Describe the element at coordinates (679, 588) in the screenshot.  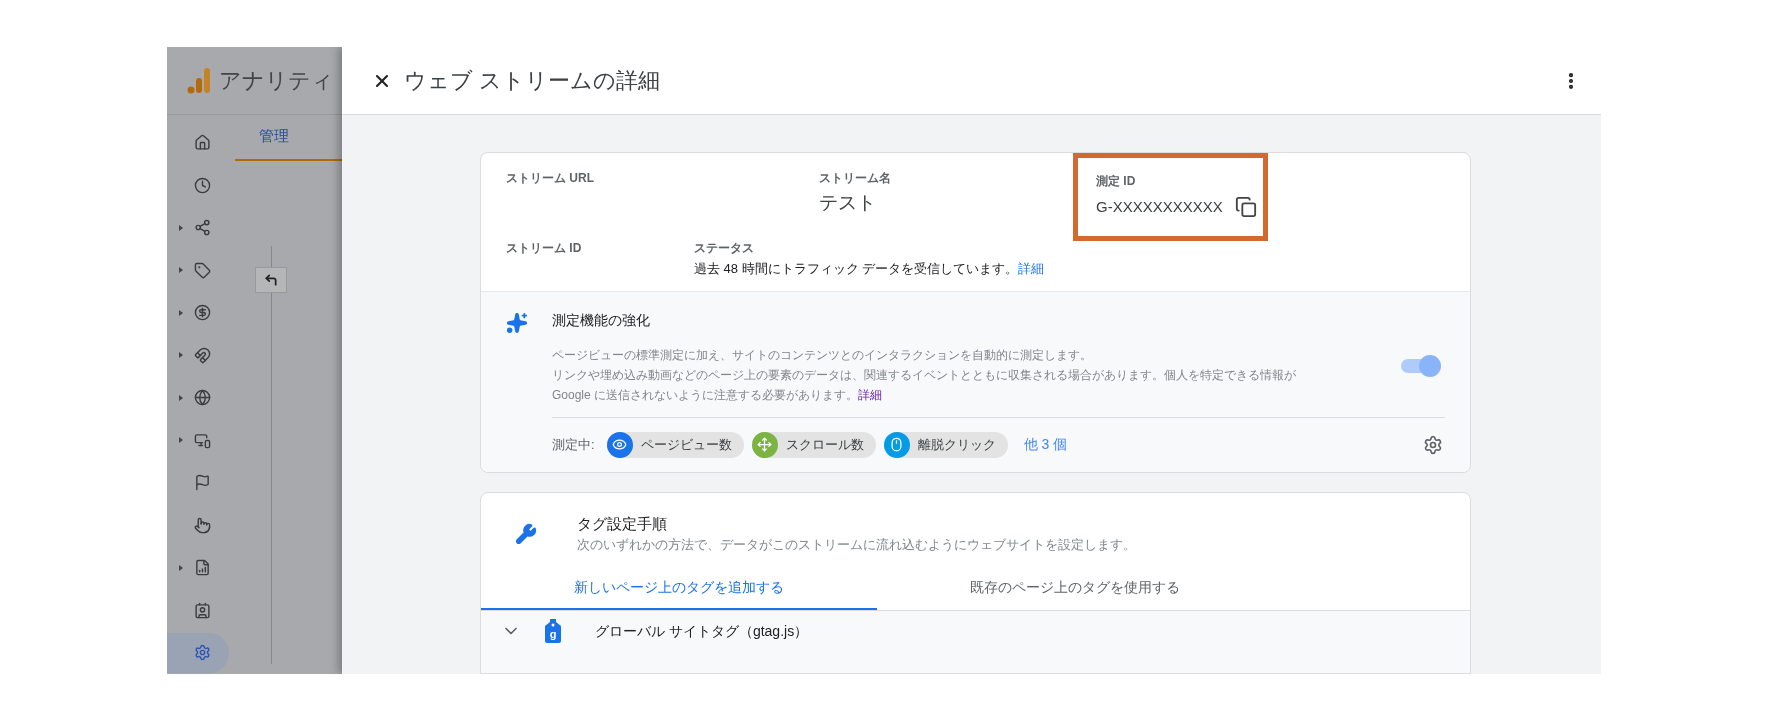
I see `tab: 新しいページ上のタグを追加する` at that location.